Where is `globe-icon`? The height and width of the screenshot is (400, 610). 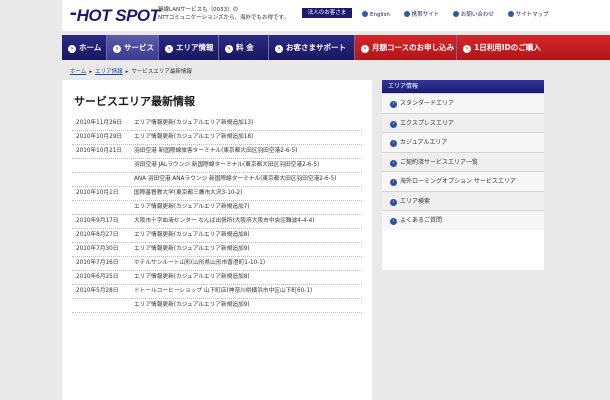
globe-icon is located at coordinates (365, 14).